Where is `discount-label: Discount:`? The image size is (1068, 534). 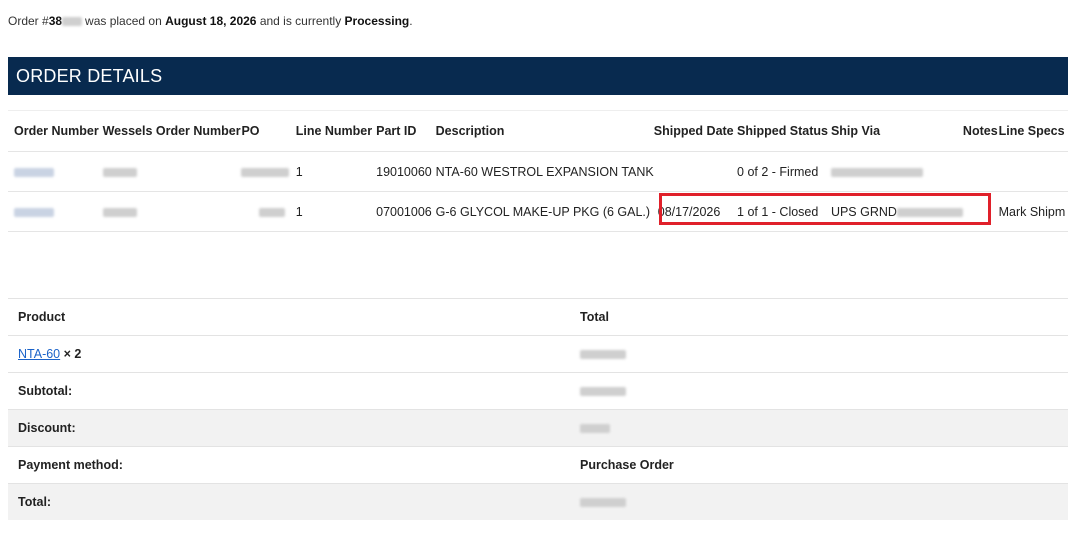
discount-label: Discount: is located at coordinates (289, 428).